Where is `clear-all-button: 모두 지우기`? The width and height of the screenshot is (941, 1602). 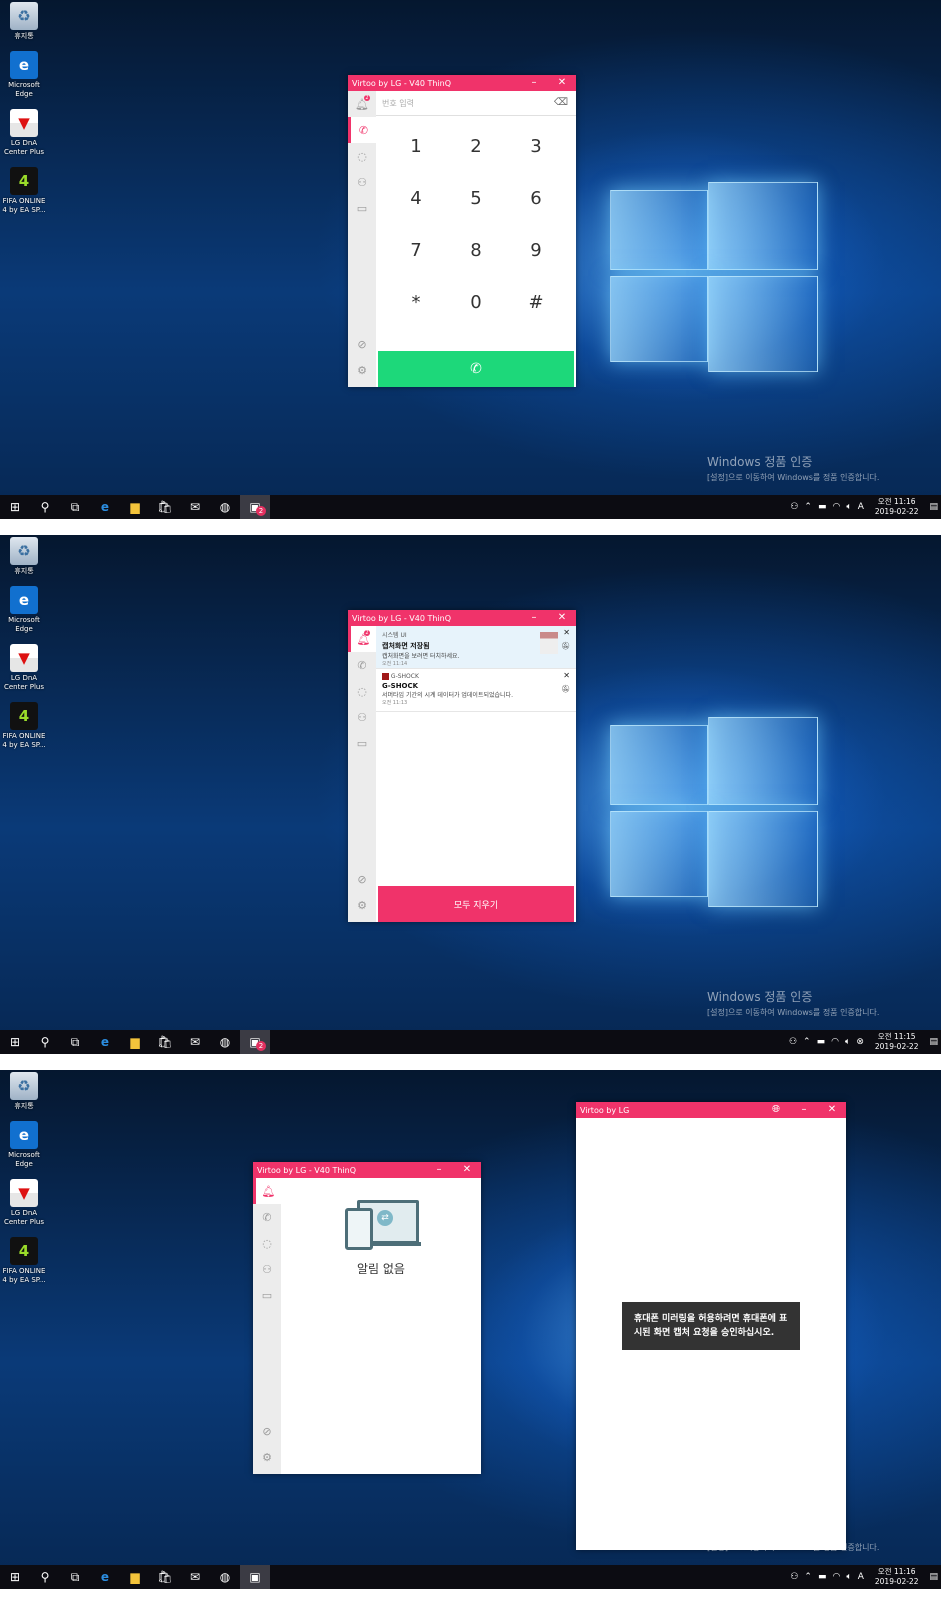 clear-all-button: 모두 지우기 is located at coordinates (476, 904).